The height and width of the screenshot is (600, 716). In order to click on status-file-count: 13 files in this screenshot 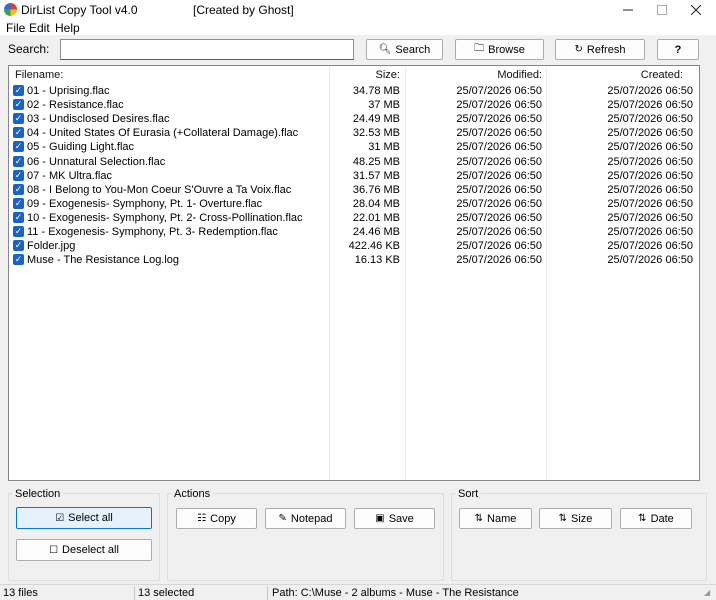, I will do `click(20, 593)`.